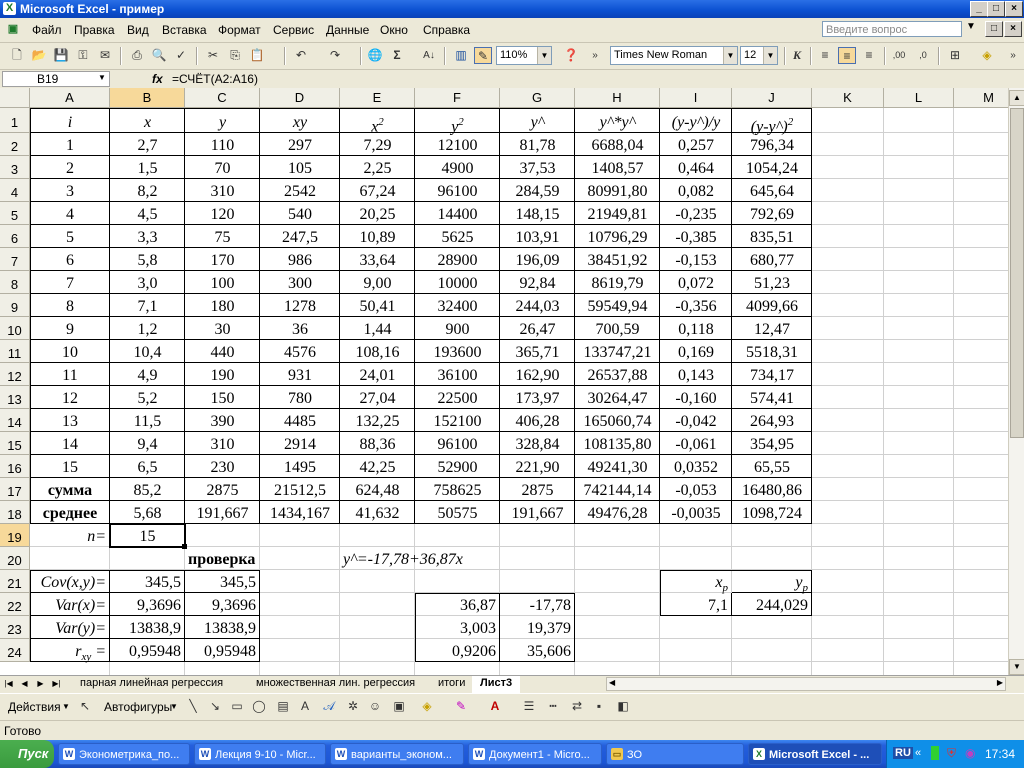 Image resolution: width=1024 pixels, height=768 pixels. Describe the element at coordinates (259, 706) in the screenshot. I see `oval-icon: ◯` at that location.